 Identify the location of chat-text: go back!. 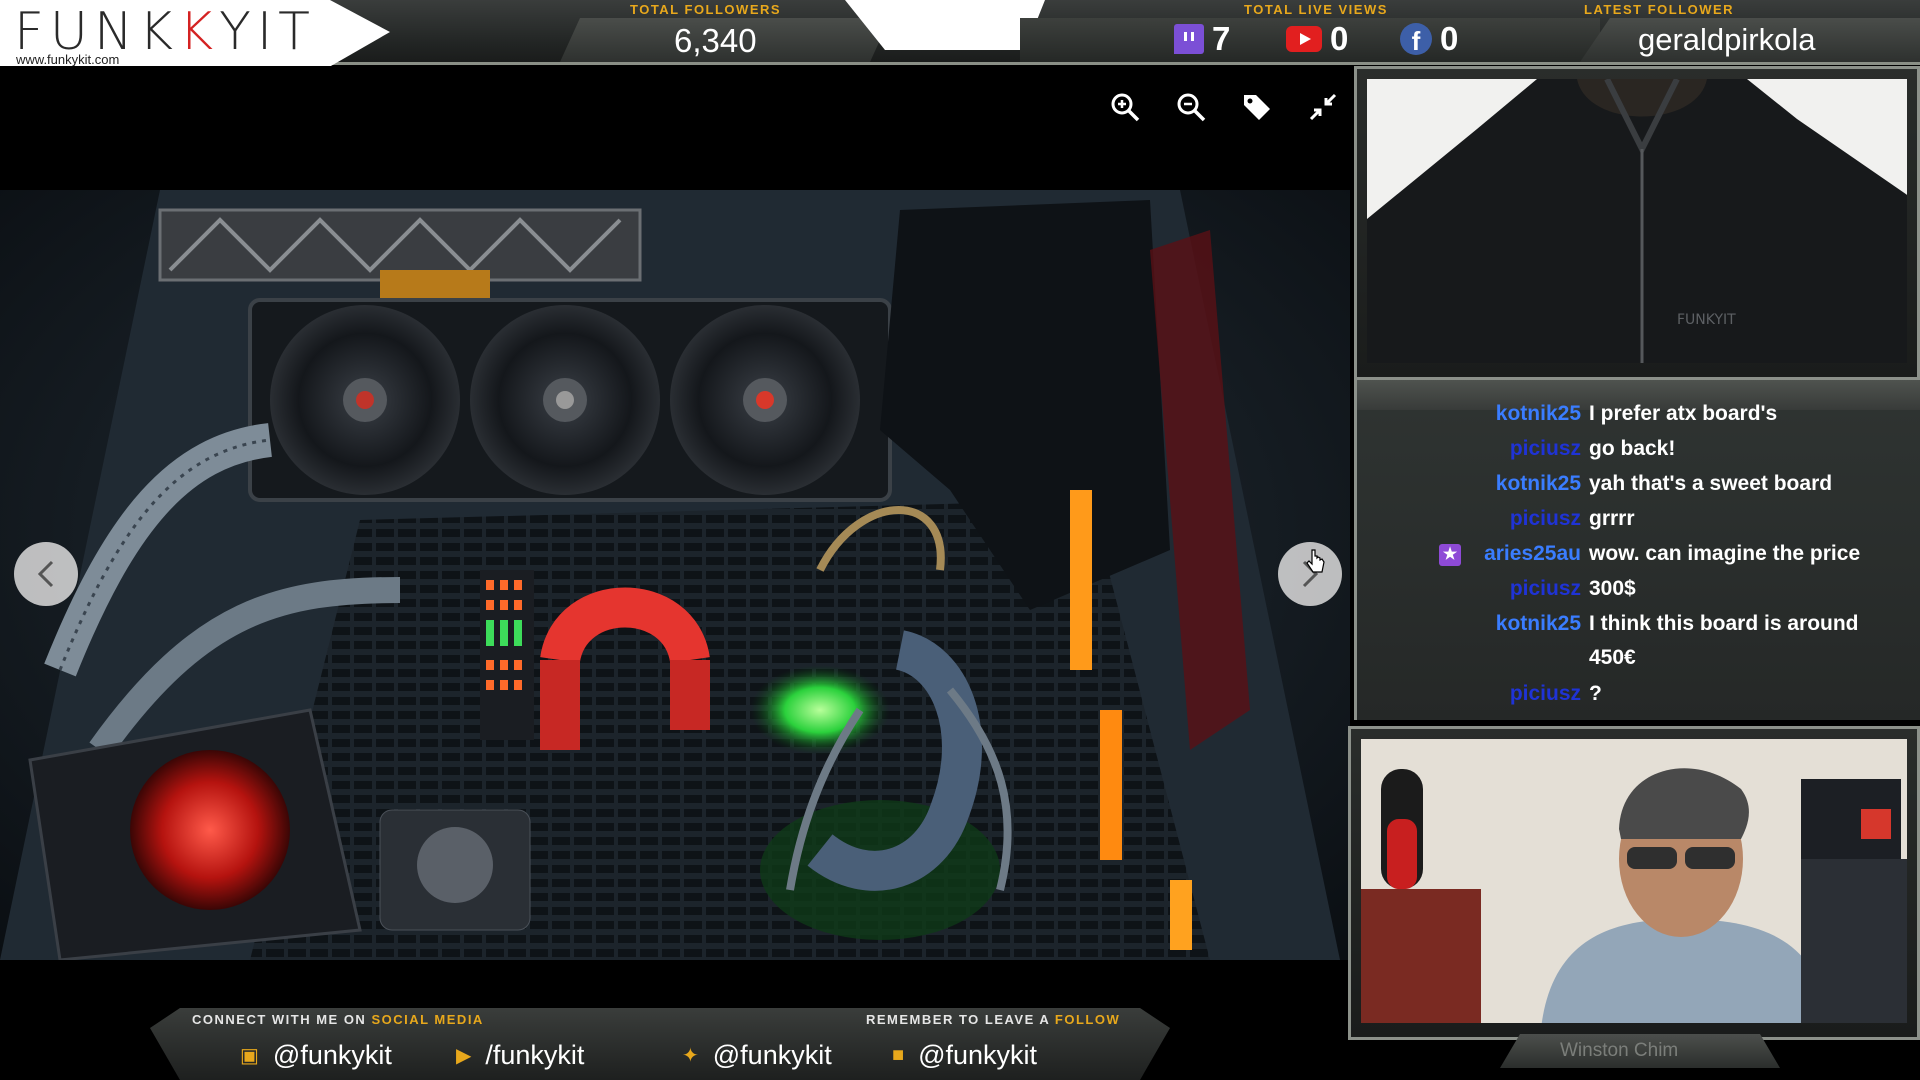
(1632, 448).